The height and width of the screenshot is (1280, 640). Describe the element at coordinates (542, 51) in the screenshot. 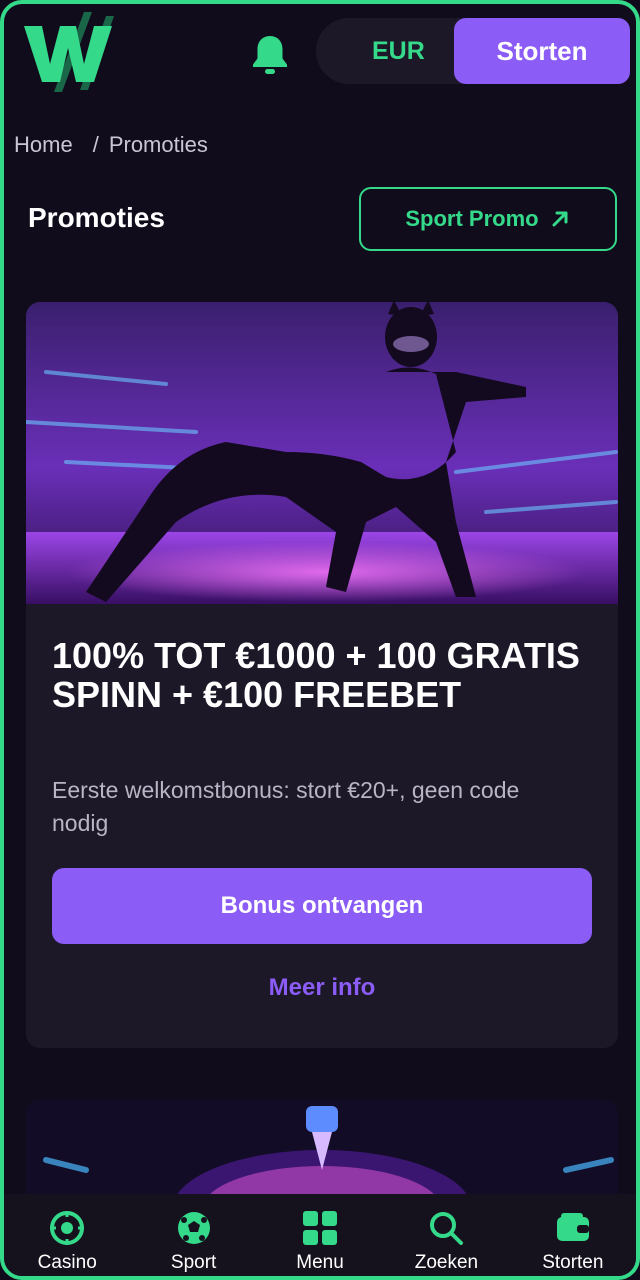

I see `deposit-button: Storten` at that location.